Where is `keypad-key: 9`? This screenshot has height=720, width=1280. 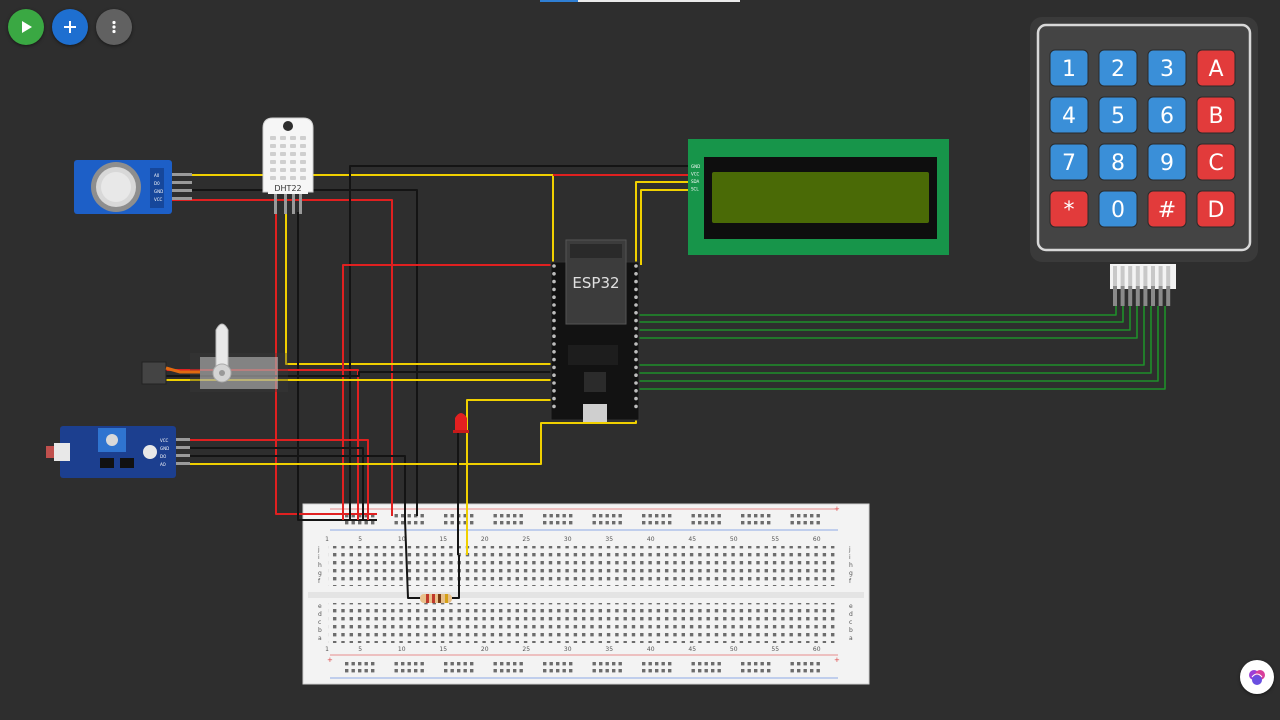
keypad-key: 9 is located at coordinates (1167, 162).